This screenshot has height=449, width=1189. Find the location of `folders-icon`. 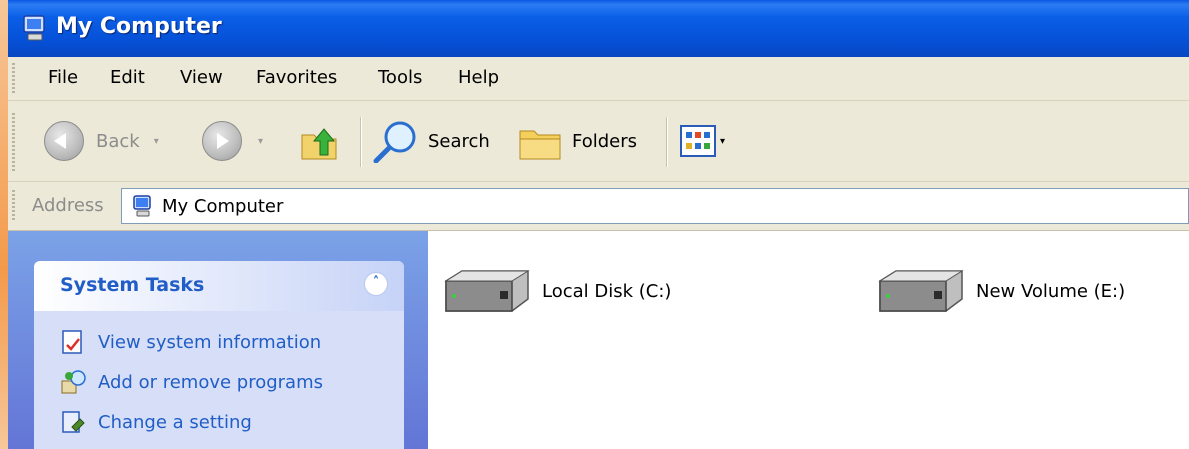

folders-icon is located at coordinates (540, 145).